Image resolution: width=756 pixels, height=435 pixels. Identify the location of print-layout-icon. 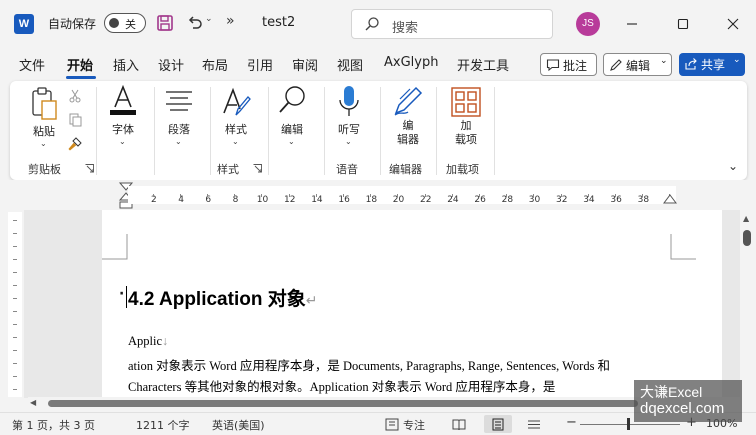
(498, 424).